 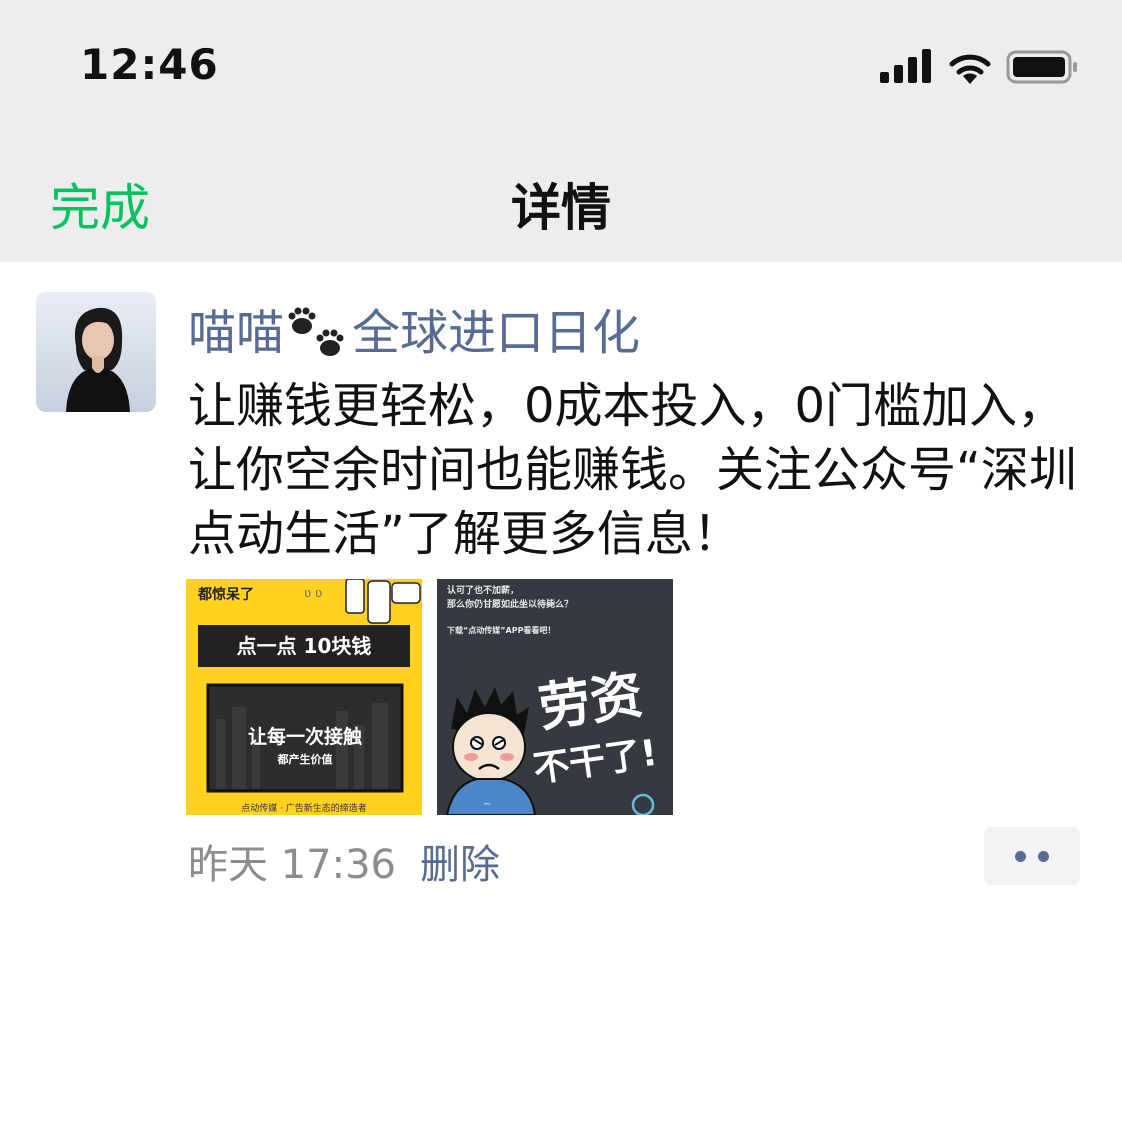 I want to click on image2-line1: 认可了也不加薪，, so click(x=483, y=590).